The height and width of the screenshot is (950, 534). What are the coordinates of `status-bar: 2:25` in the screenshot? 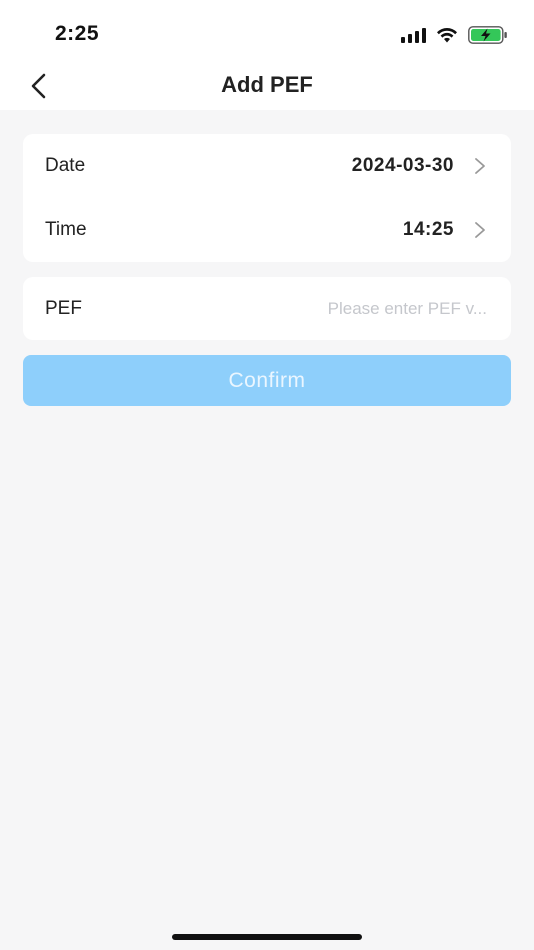 It's located at (267, 31).